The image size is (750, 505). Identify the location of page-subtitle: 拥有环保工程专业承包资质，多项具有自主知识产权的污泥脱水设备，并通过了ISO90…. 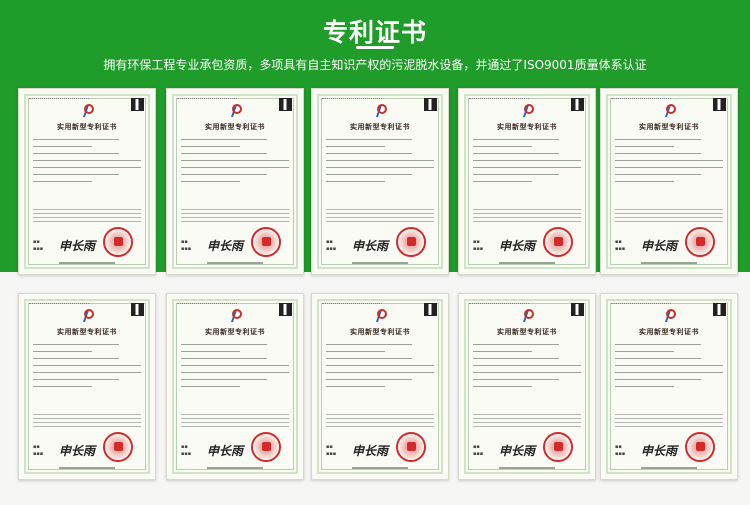
(375, 65).